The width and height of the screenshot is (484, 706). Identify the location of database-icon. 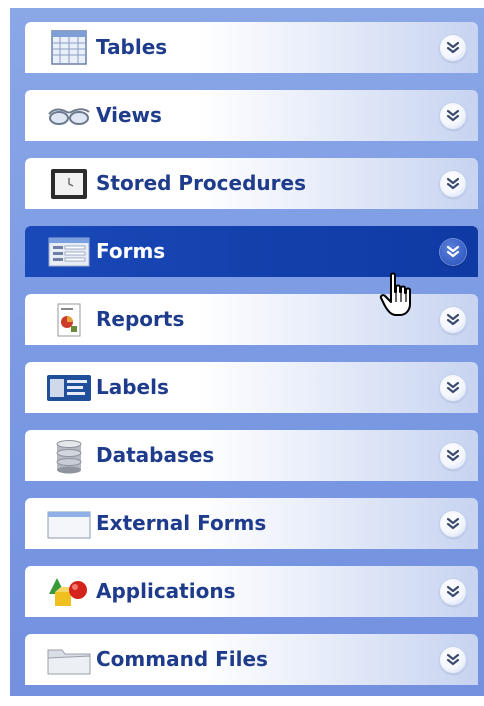
(69, 456).